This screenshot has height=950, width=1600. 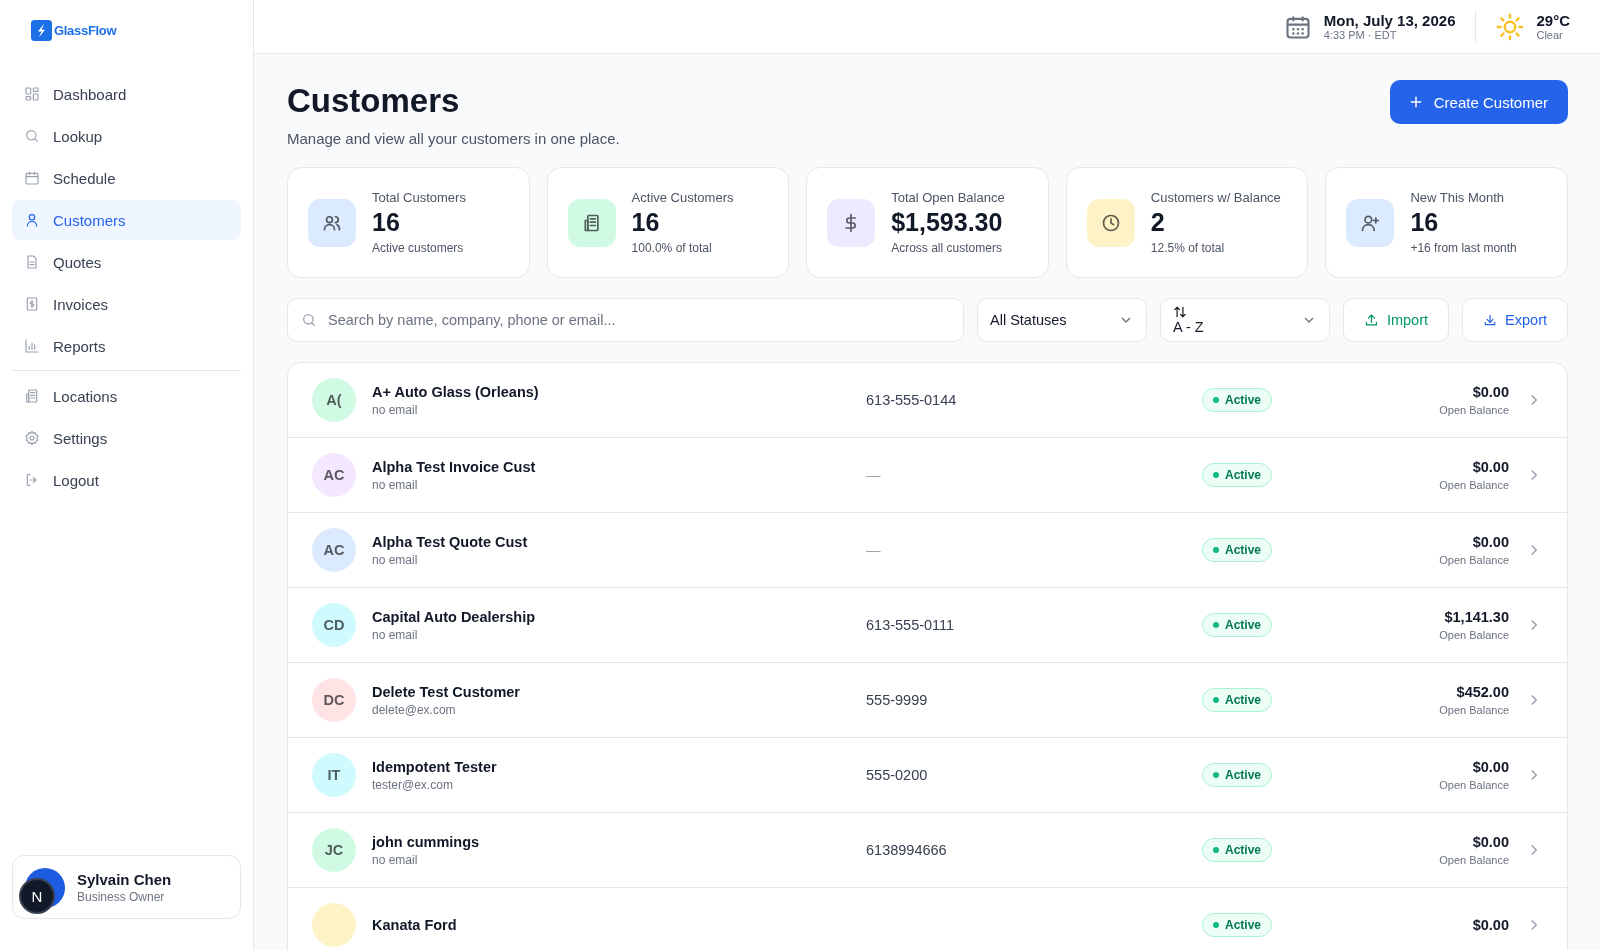 What do you see at coordinates (1245, 320) in the screenshot?
I see `sort-dropdown: A - Z` at bounding box center [1245, 320].